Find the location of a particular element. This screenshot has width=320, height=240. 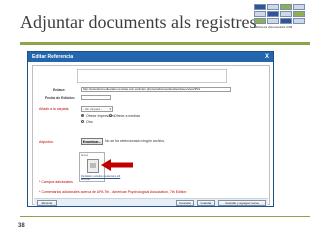

library-logo: Biblioteca d'Humanitats UAB is located at coordinates (283, 17).